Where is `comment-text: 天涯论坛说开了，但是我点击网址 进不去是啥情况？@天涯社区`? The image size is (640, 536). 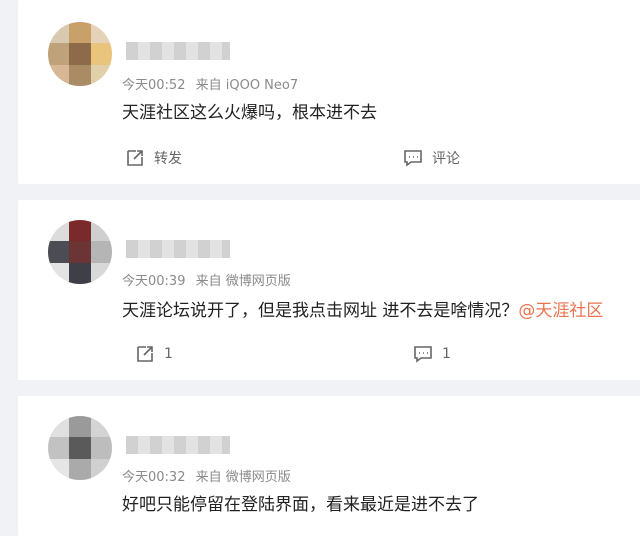 comment-text: 天涯论坛说开了，但是我点击网址 进不去是啥情况？@天涯社区 is located at coordinates (362, 308).